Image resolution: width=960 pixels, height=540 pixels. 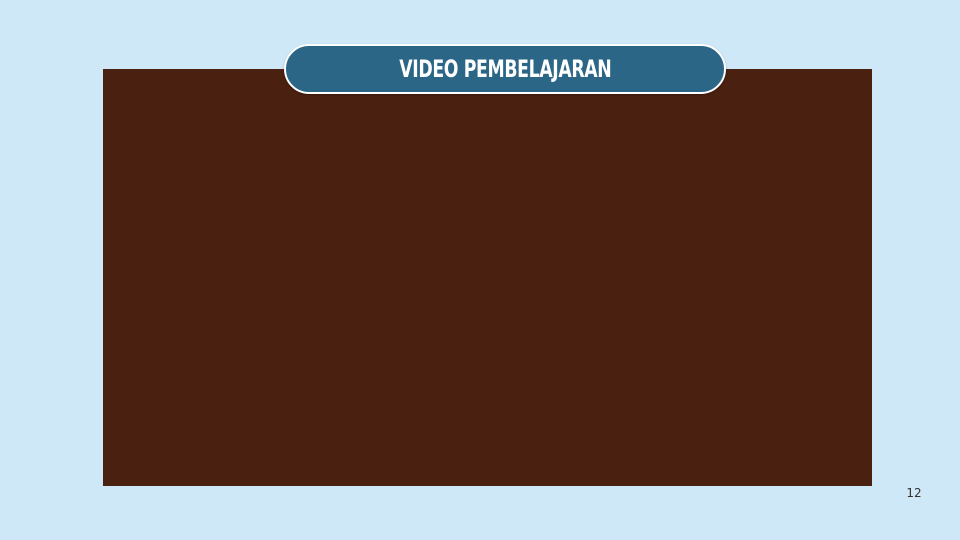 I want to click on slide-title: VIDEO PEMBELAJARAN, so click(x=505, y=69).